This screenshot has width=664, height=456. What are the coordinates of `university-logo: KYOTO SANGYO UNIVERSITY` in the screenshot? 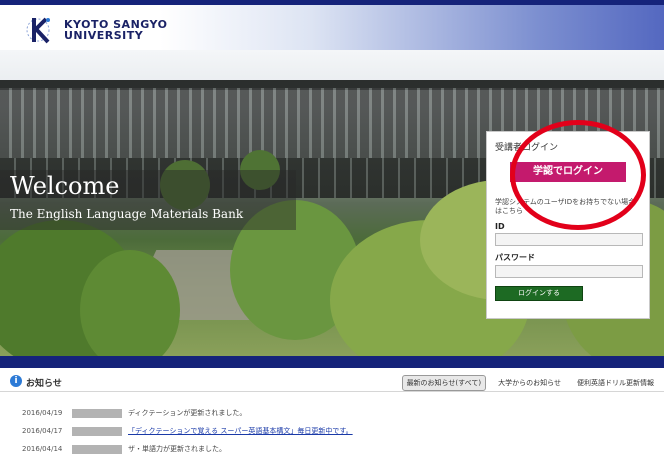 It's located at (96, 30).